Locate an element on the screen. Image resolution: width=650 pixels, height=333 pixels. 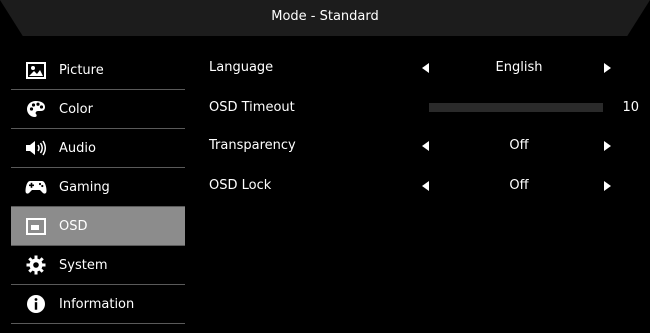
language-label: Language is located at coordinates (241, 67).